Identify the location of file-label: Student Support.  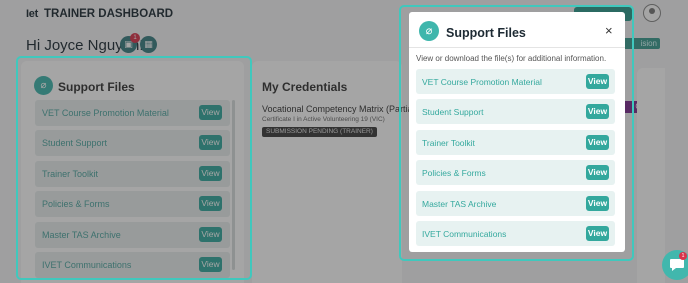
(452, 112).